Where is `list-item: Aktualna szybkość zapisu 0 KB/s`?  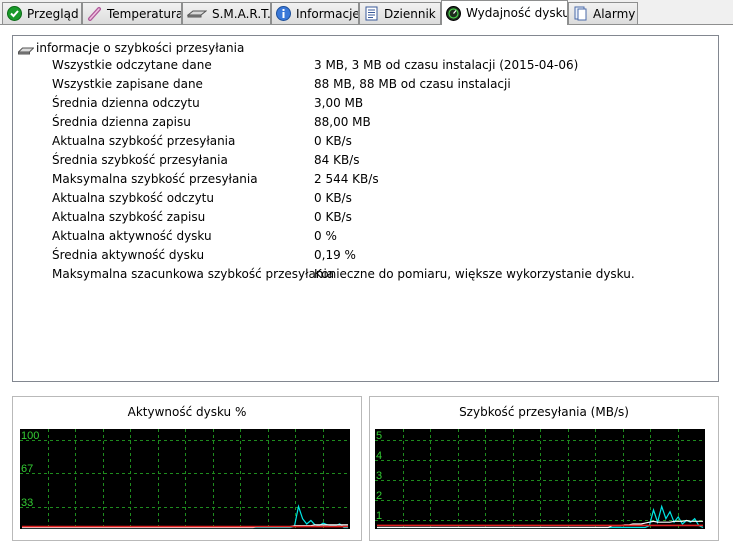 list-item: Aktualna szybkość zapisu 0 KB/s is located at coordinates (363, 217).